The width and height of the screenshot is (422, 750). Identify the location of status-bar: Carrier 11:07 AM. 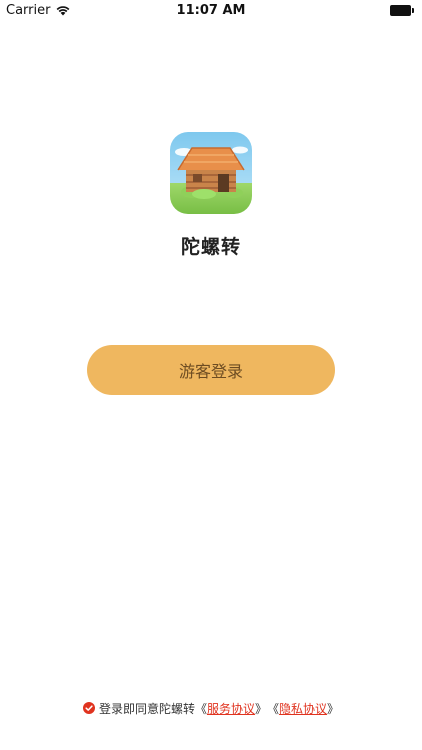
(211, 11).